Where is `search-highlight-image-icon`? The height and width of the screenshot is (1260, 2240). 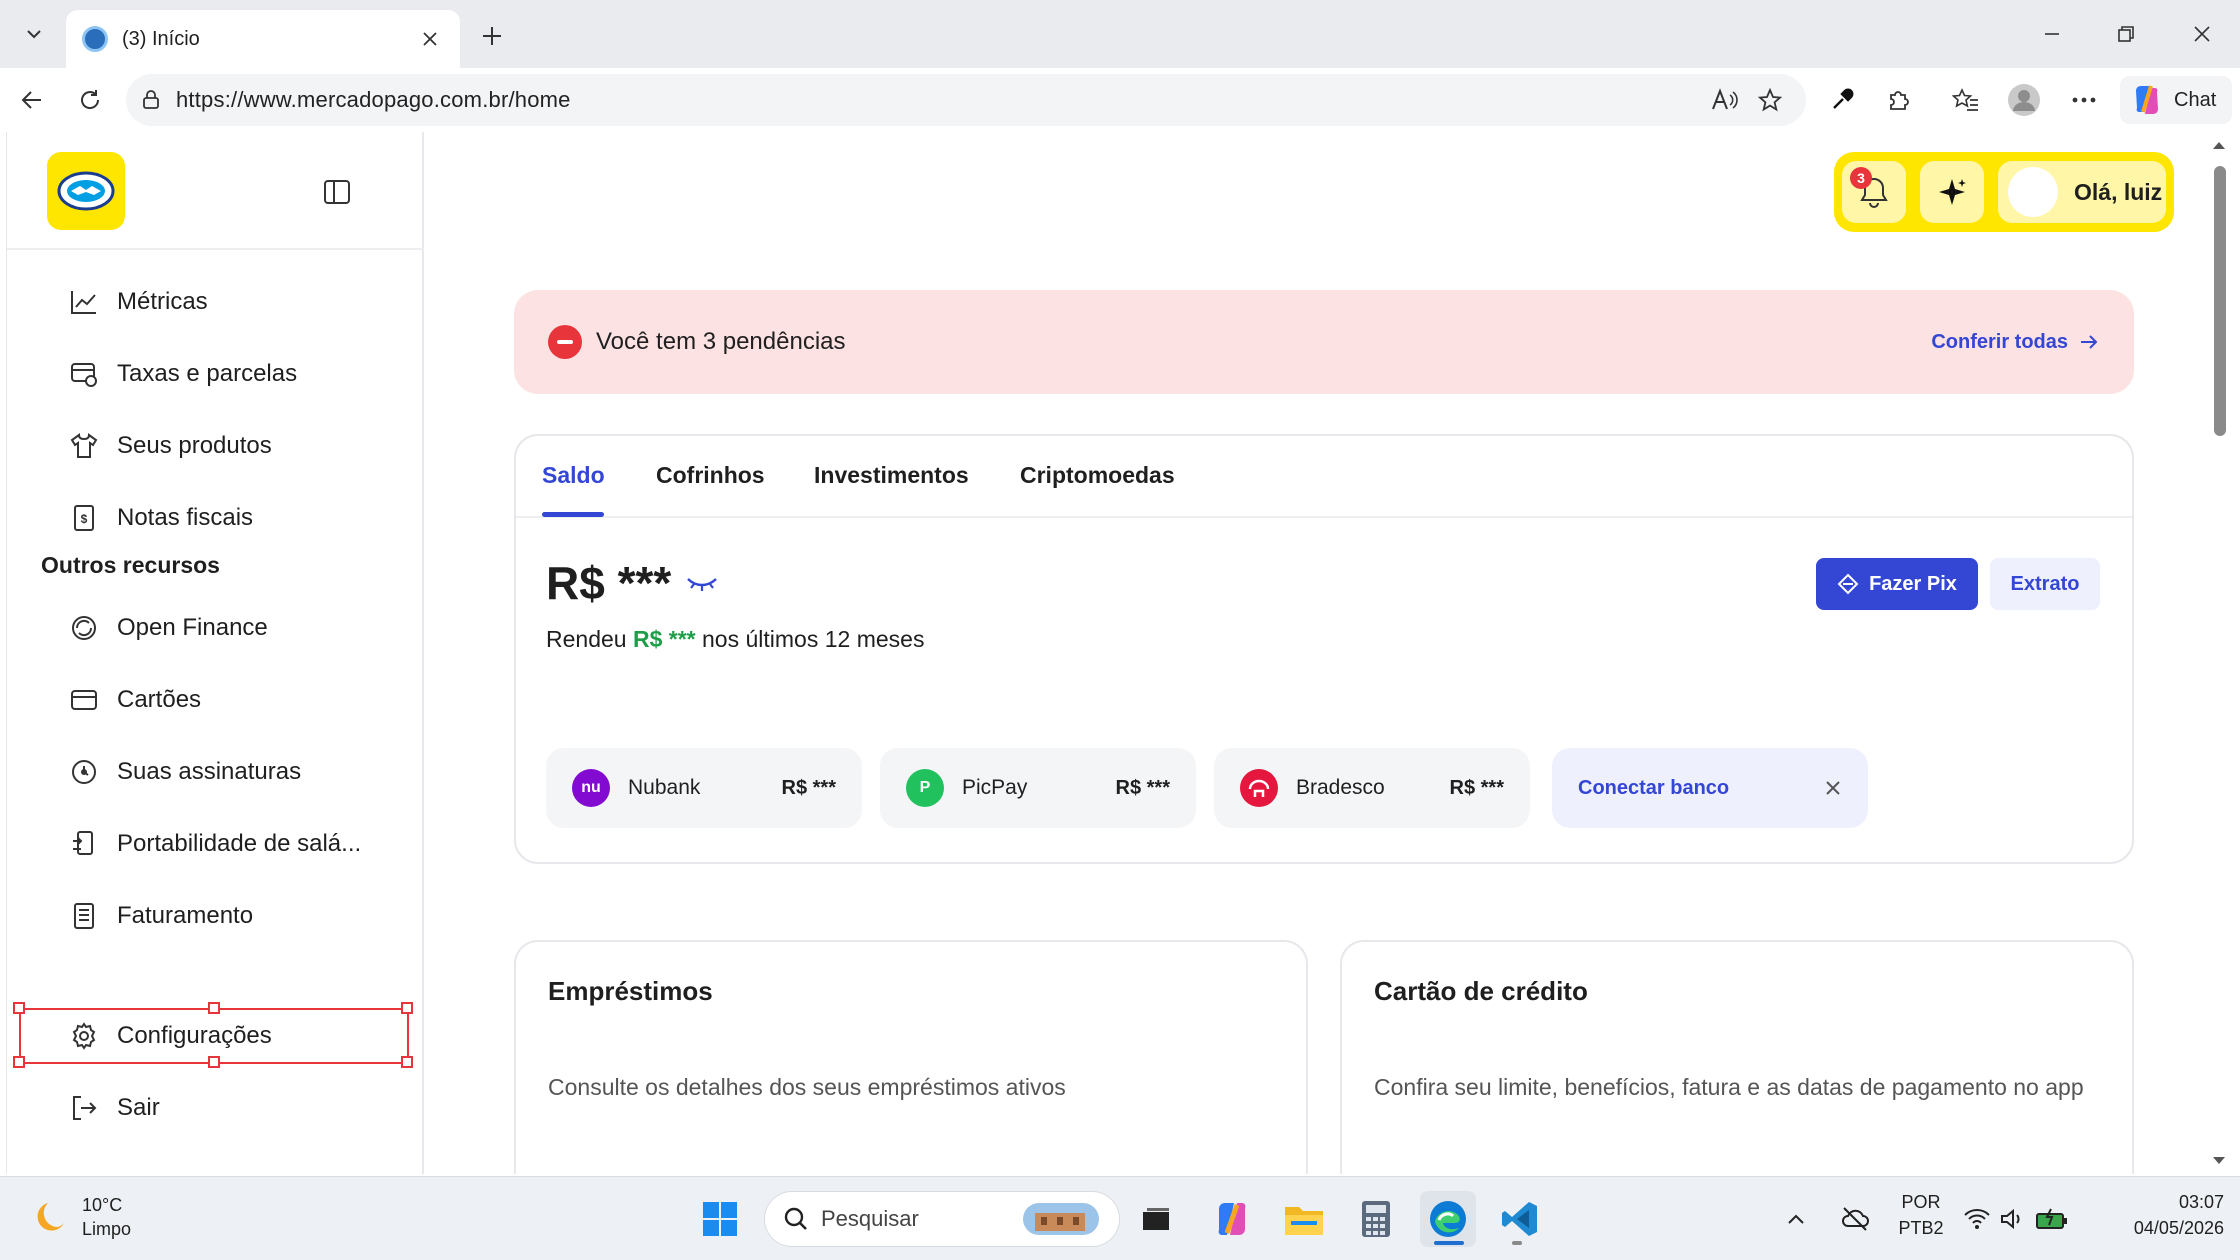
search-highlight-image-icon is located at coordinates (1061, 1219).